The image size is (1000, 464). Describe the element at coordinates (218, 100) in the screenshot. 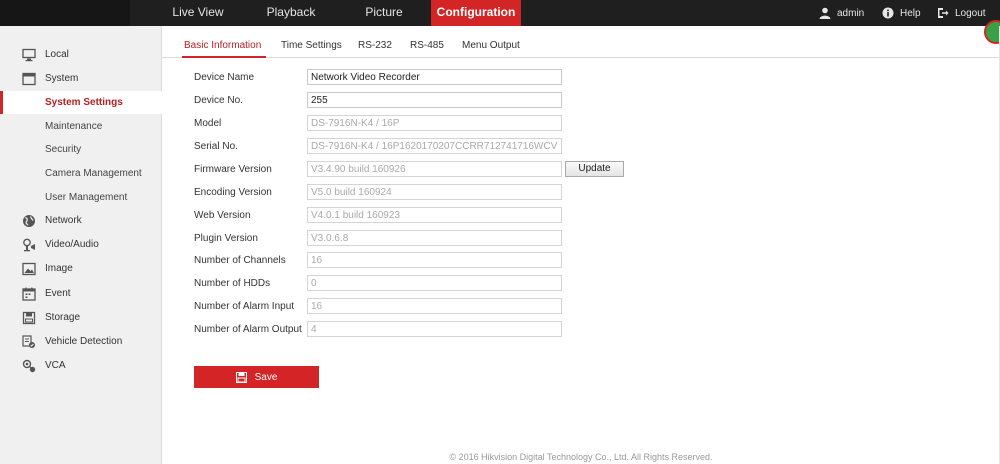

I see `device-no-label: Device No.` at that location.